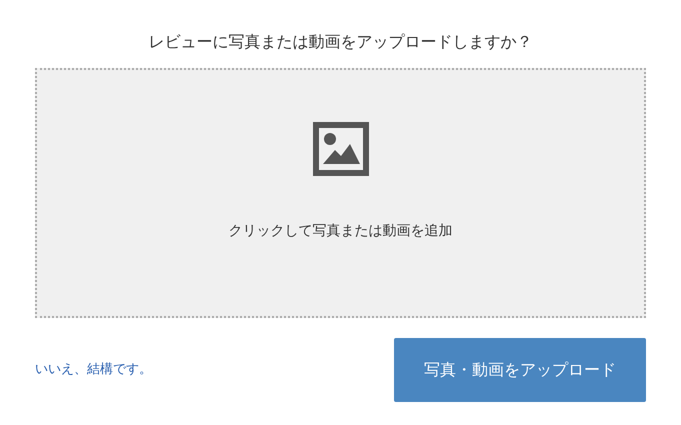 The height and width of the screenshot is (425, 681). I want to click on upload-button: 写真・動画をアップロード, so click(520, 370).